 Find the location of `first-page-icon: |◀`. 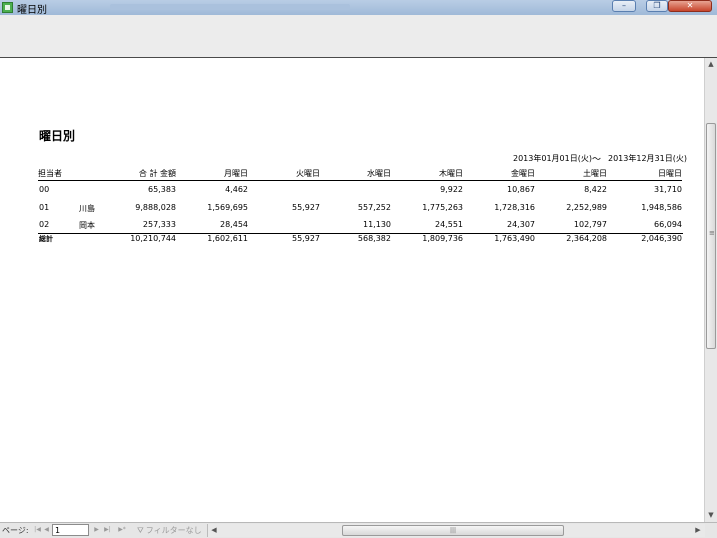

first-page-icon: |◀ is located at coordinates (37, 530).